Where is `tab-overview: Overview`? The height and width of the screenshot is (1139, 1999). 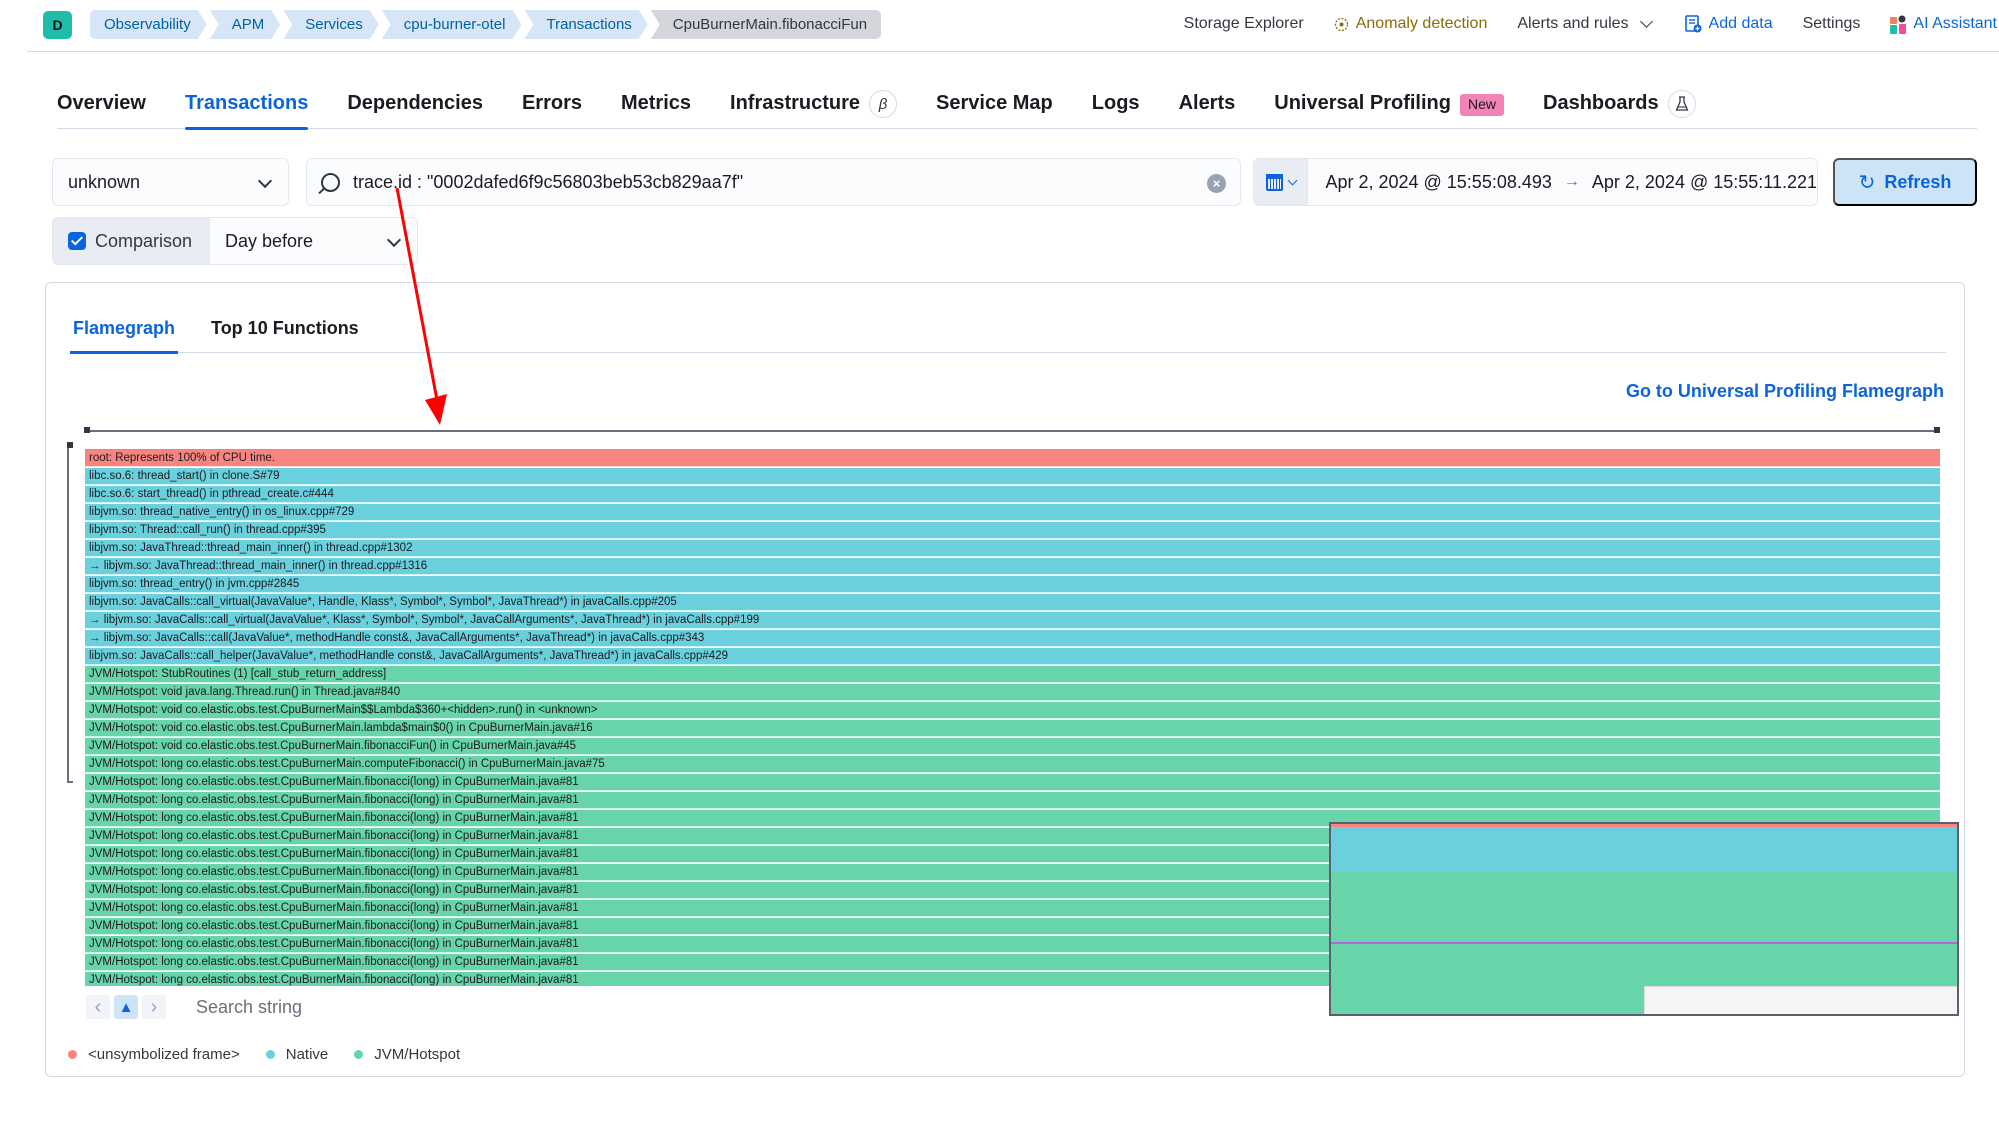
tab-overview: Overview is located at coordinates (101, 107).